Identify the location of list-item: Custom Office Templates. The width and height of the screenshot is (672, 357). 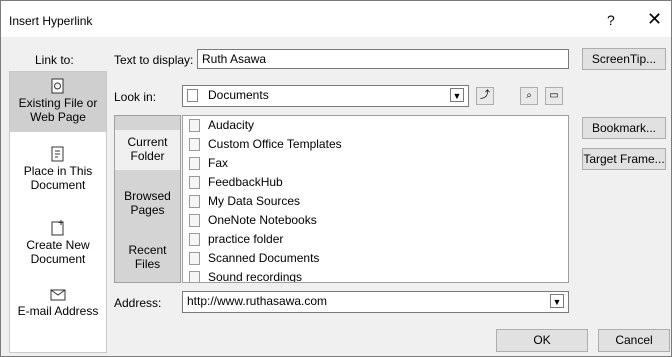
(265, 144).